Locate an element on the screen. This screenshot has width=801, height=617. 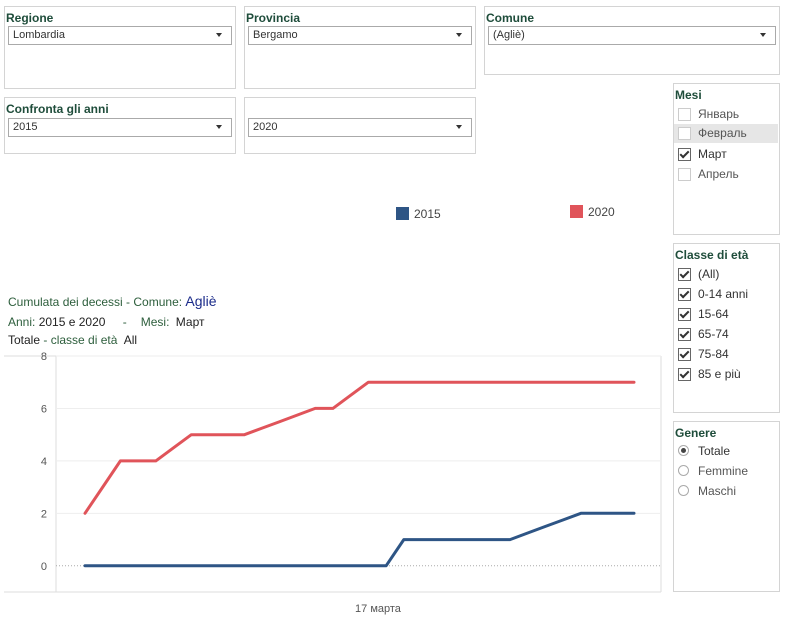
genere-option-label: Maschi is located at coordinates (717, 491).